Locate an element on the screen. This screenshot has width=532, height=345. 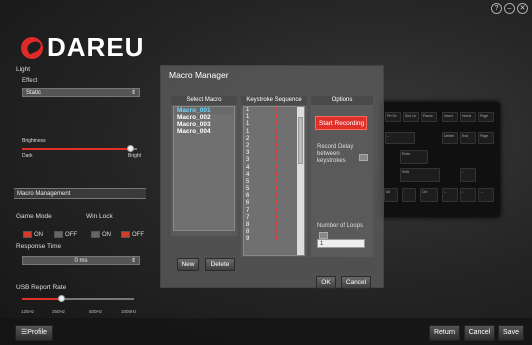
cancel-button: Cancel is located at coordinates (479, 333).